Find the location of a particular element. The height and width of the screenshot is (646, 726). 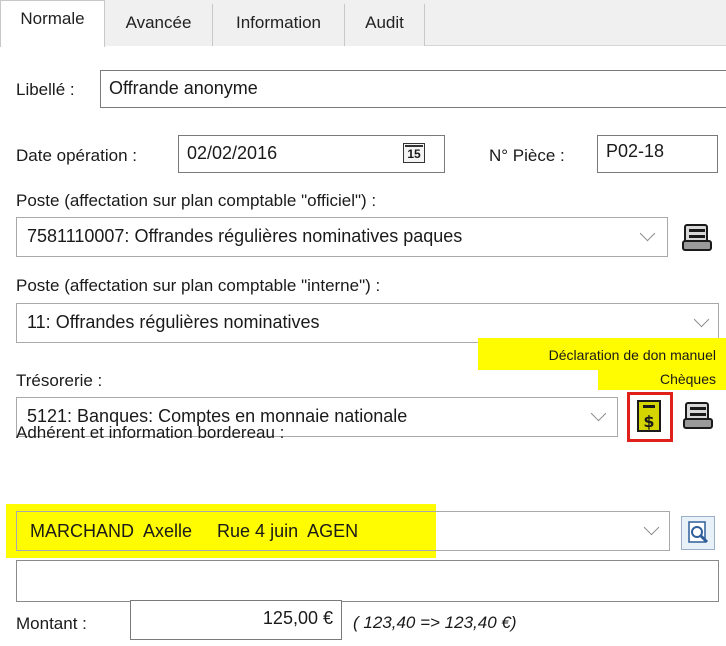

tab-audit: Audit is located at coordinates (385, 25).